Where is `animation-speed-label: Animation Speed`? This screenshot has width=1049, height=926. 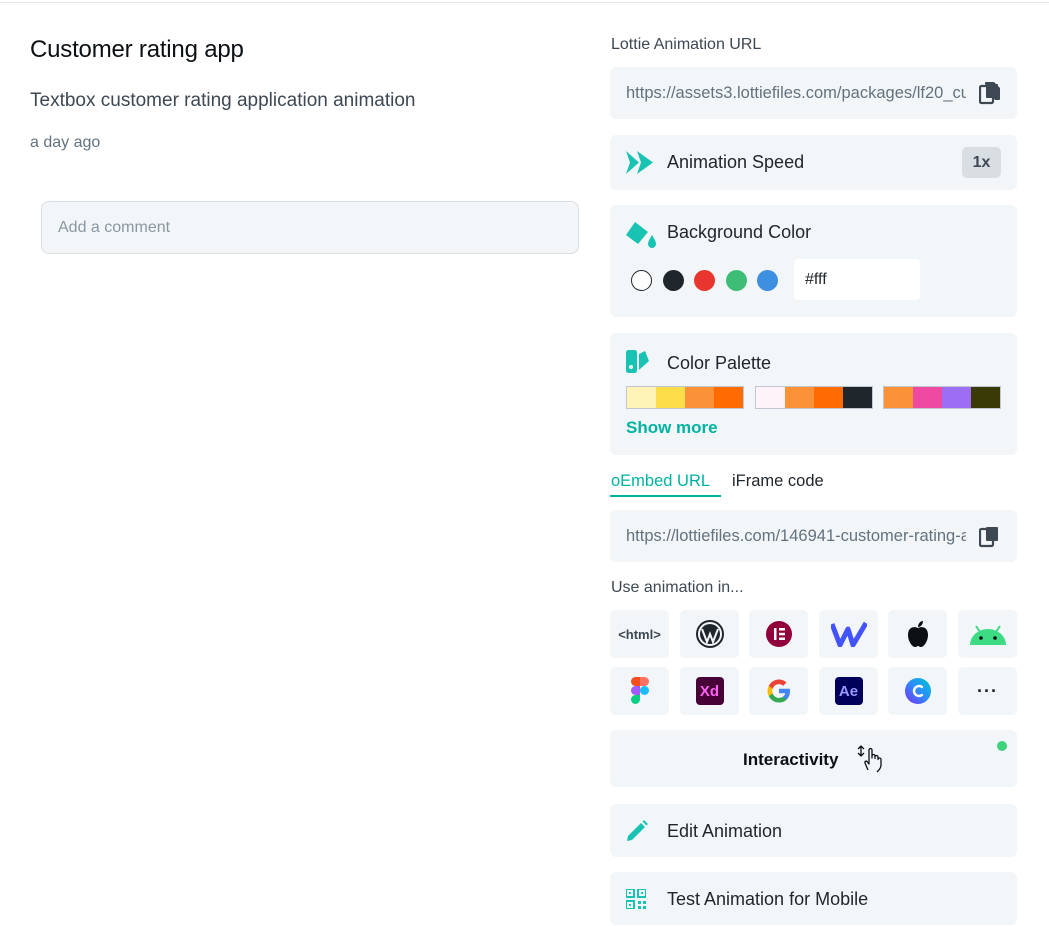 animation-speed-label: Animation Speed is located at coordinates (736, 162).